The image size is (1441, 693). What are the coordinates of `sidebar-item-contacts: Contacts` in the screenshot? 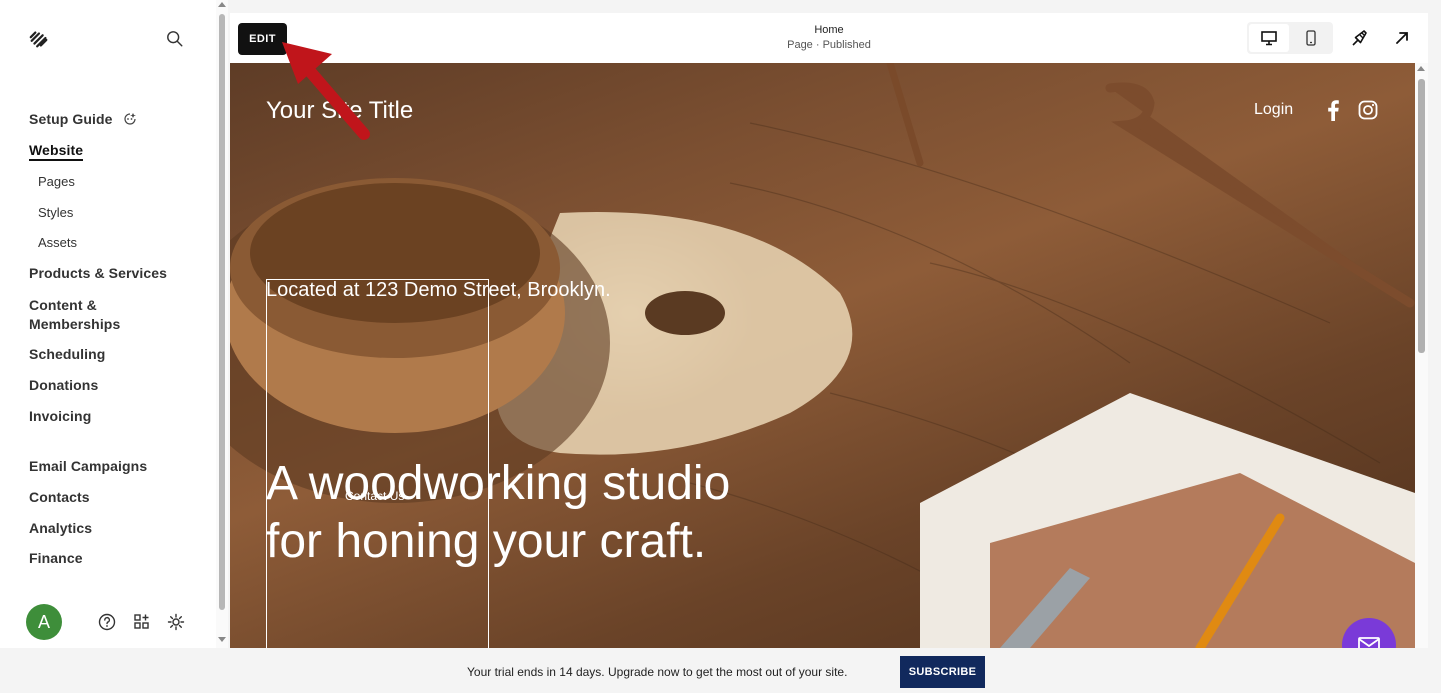 It's located at (59, 497).